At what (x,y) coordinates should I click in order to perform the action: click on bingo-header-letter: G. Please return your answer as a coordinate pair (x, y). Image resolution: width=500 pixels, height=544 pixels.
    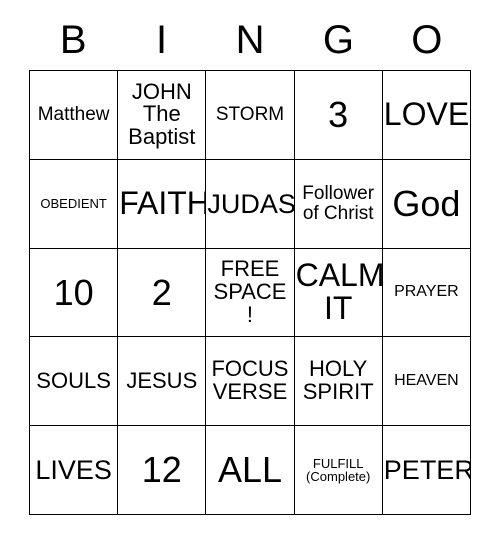
    Looking at the image, I should click on (338, 40).